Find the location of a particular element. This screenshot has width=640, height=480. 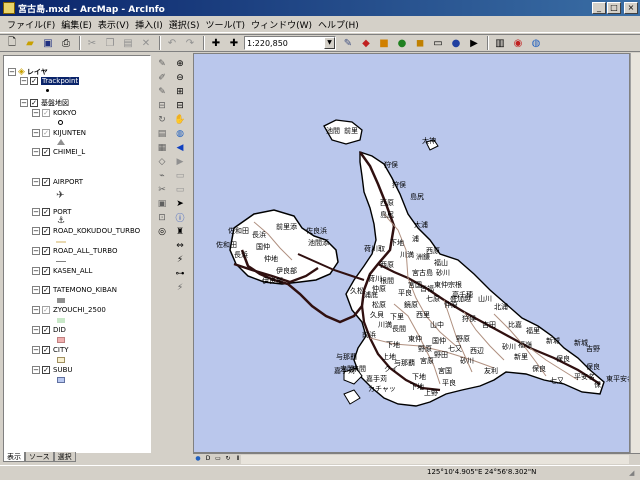

back-extent-icon: ◀ is located at coordinates (180, 147).